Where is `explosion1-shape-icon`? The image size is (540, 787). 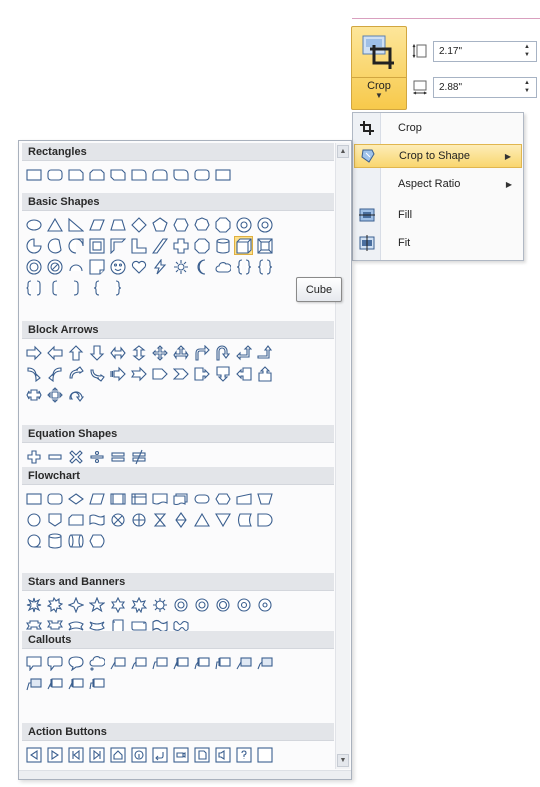
explosion1-shape-icon is located at coordinates (33, 604).